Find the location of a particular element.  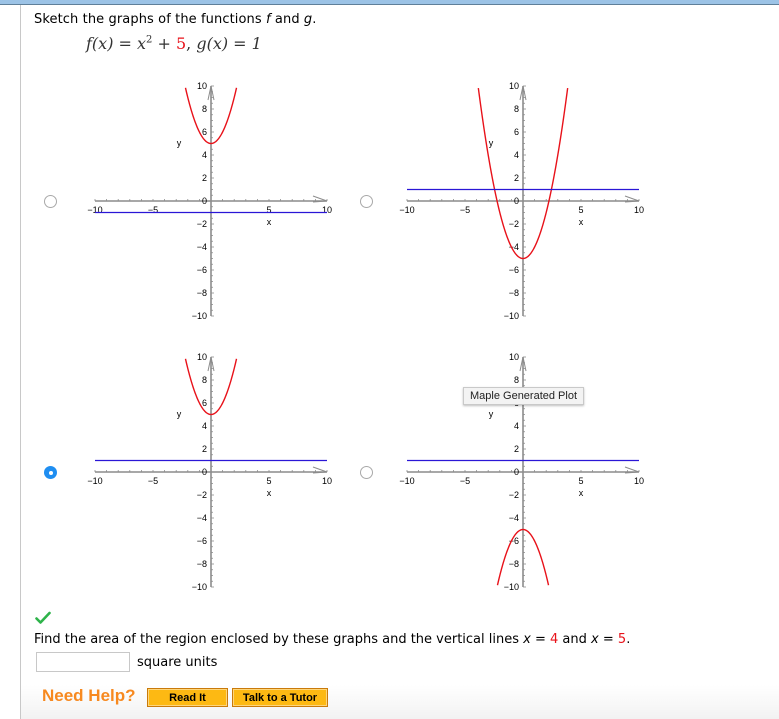

followup-and: and is located at coordinates (575, 639).